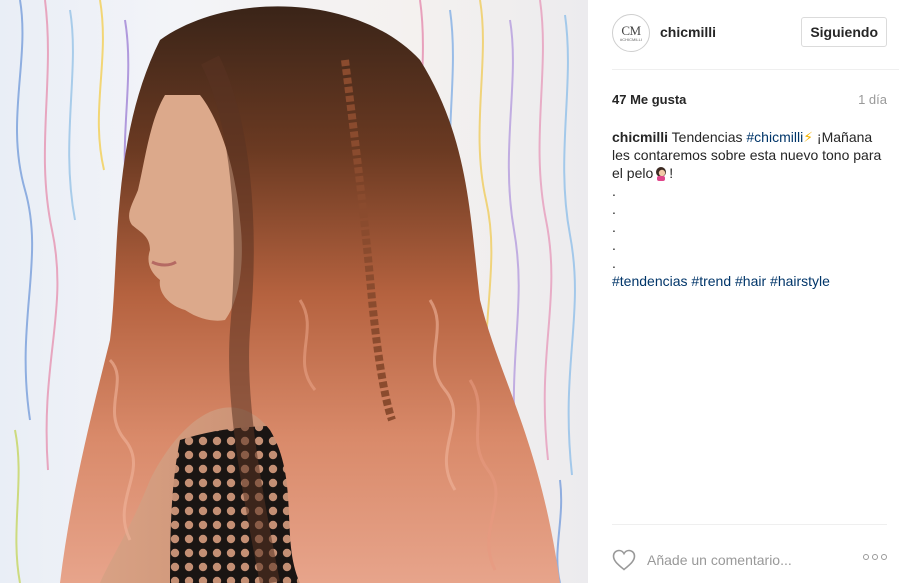 The image size is (901, 583). What do you see at coordinates (624, 560) in the screenshot?
I see `heart-icon` at bounding box center [624, 560].